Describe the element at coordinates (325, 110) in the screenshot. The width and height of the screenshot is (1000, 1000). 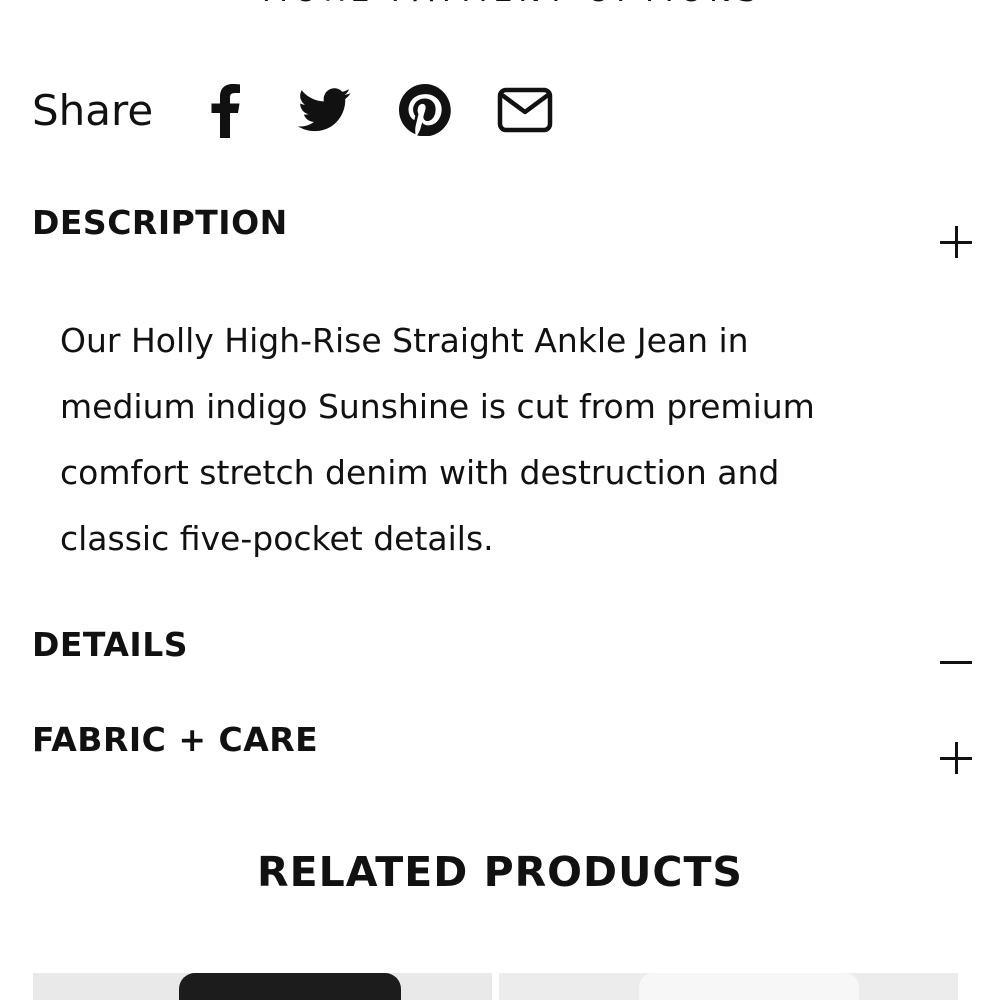
I see `twitter-icon` at that location.